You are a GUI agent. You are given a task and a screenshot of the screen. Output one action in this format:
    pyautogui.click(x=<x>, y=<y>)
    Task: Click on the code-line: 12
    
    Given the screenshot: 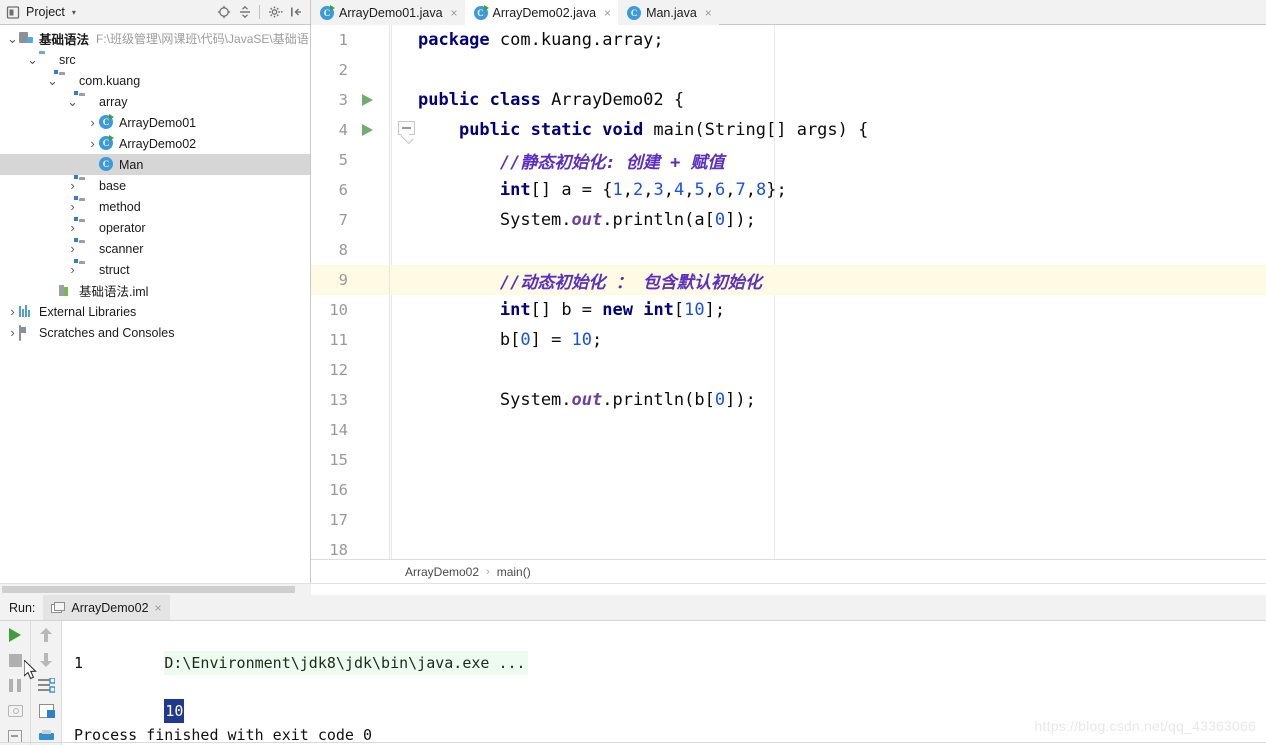 What is the action you would take?
    pyautogui.click(x=788, y=370)
    